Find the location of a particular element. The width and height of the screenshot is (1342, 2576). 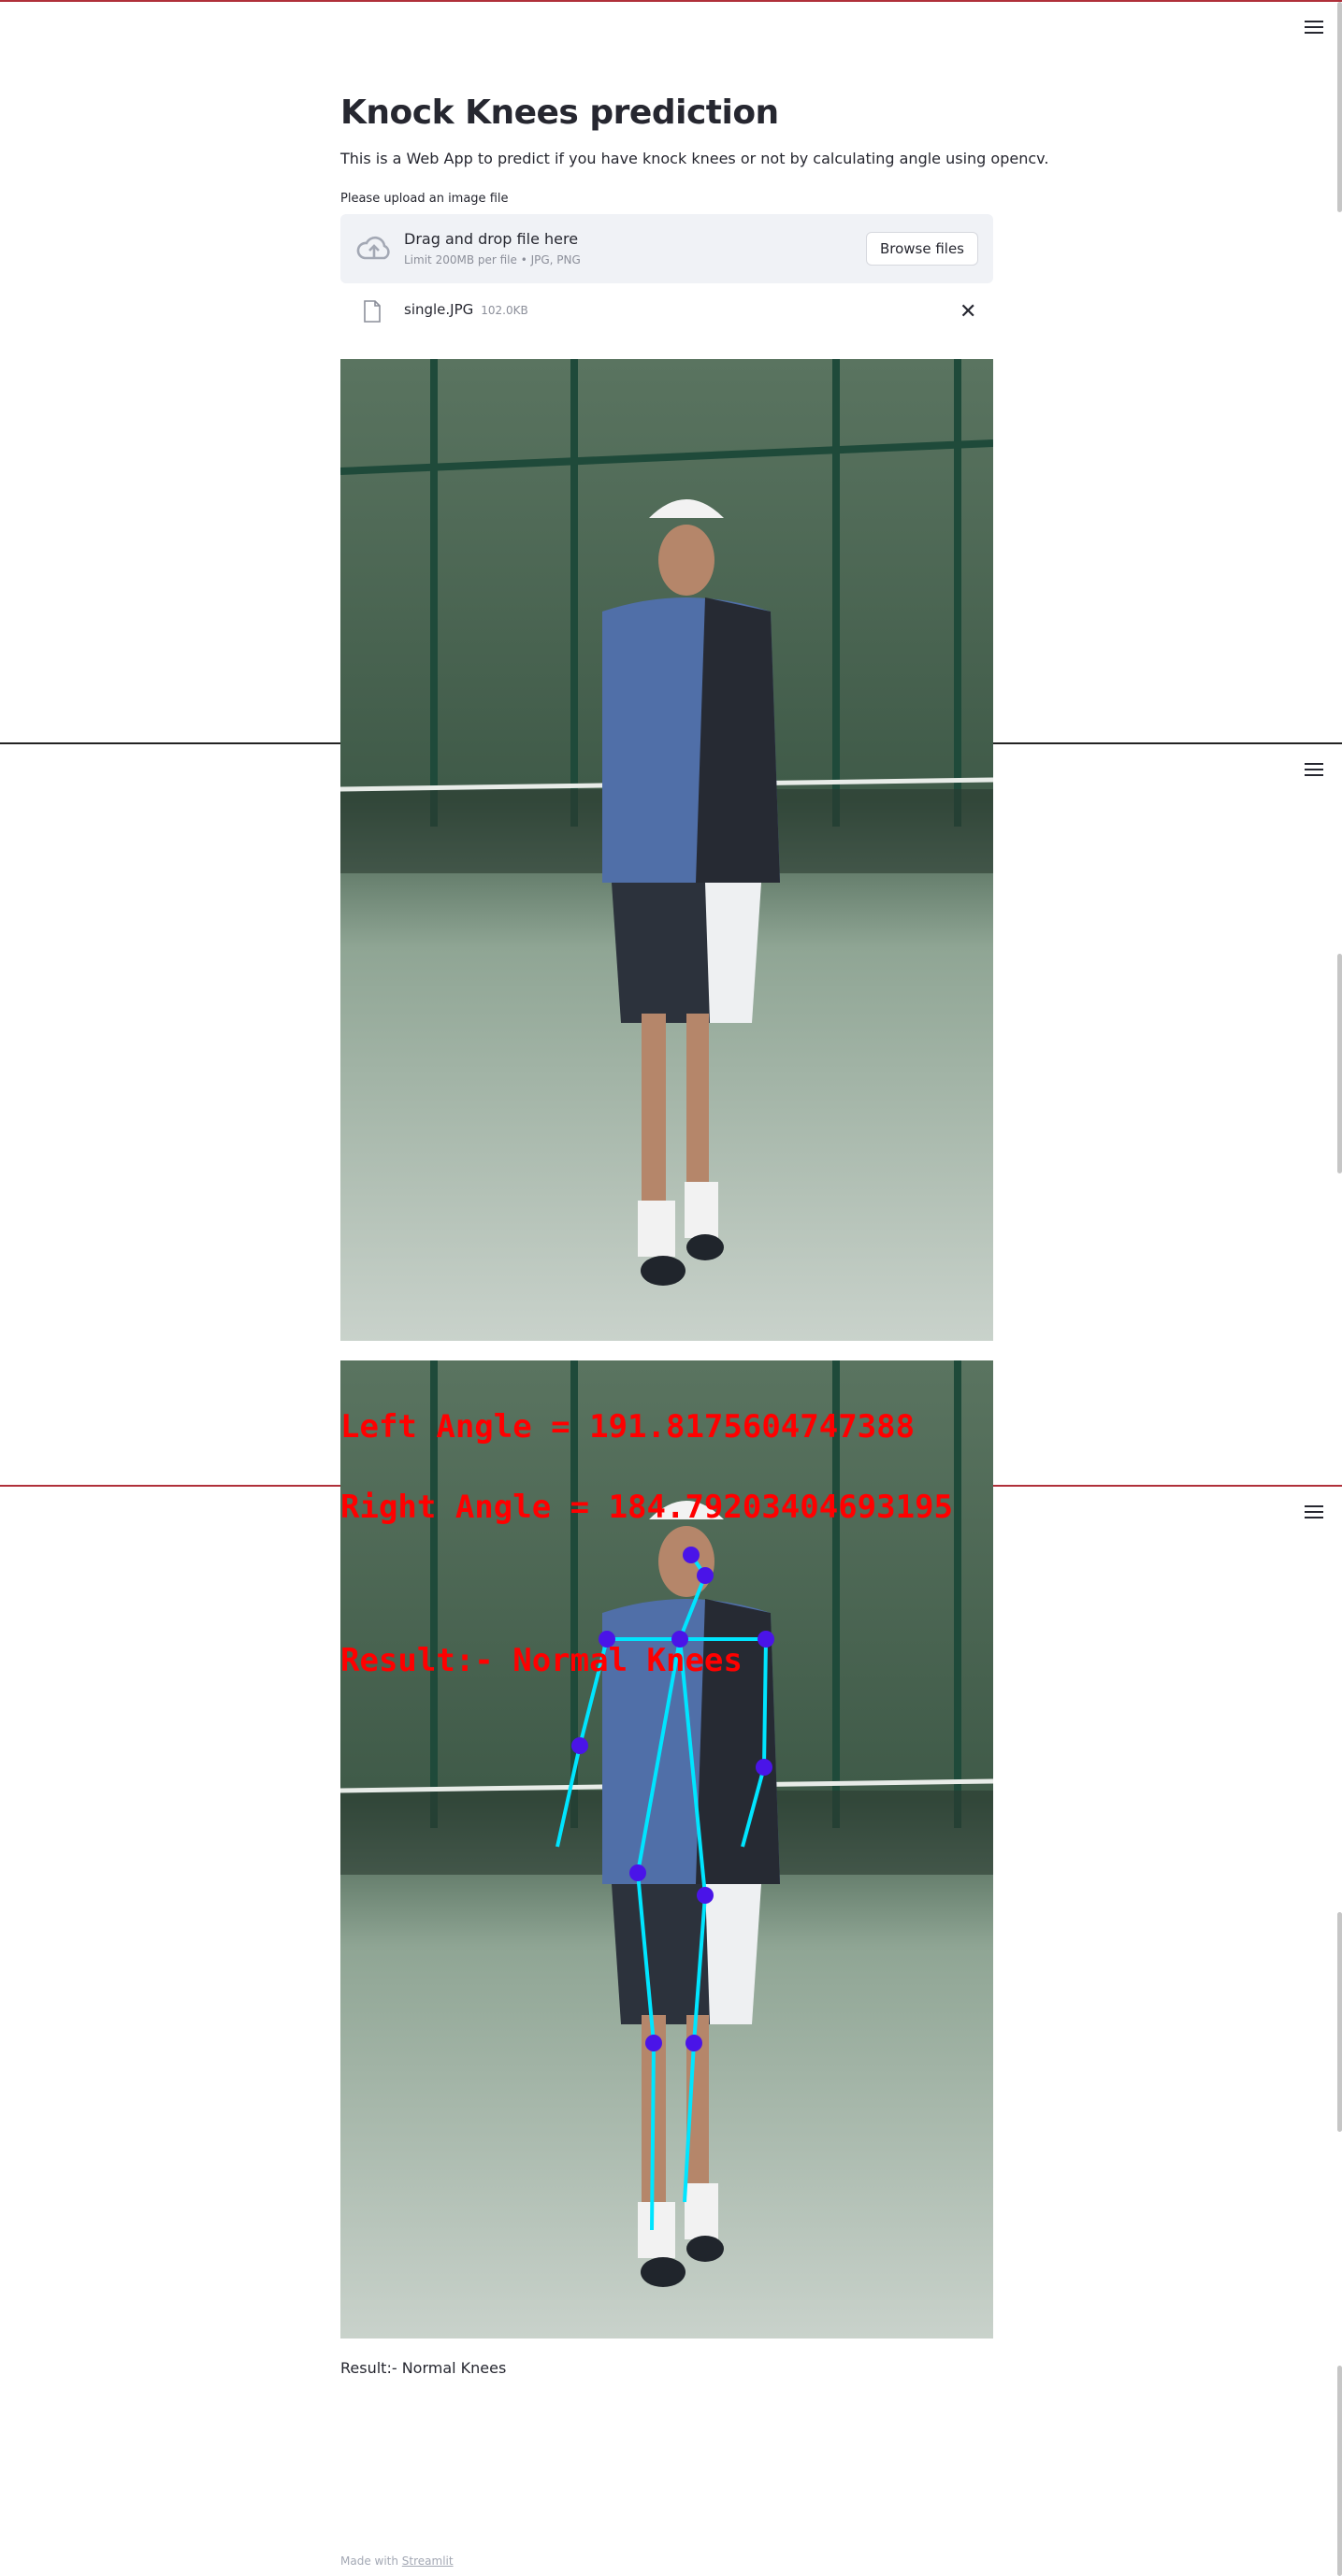

page-title: Knock Knees prediction is located at coordinates (559, 113).